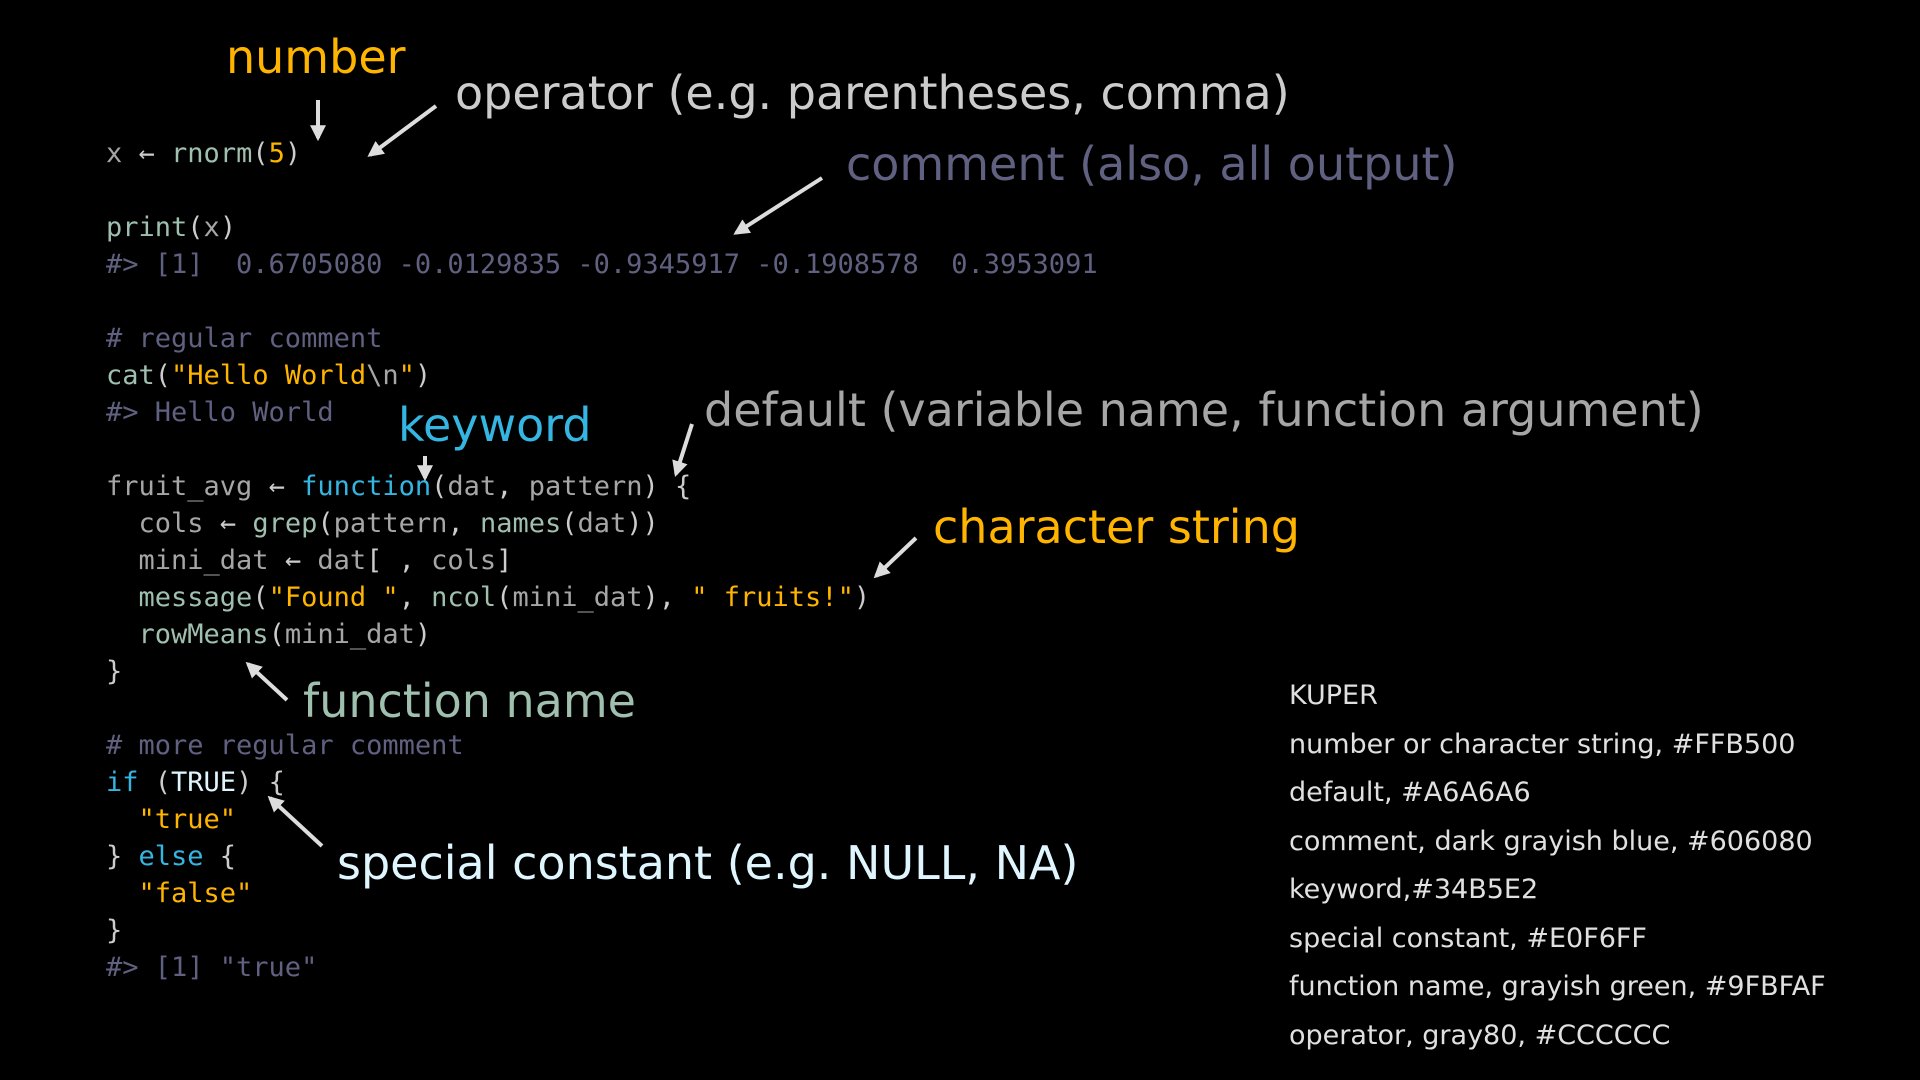 The height and width of the screenshot is (1080, 1920). I want to click on operator-annotation: operator (e.g. parentheses, comma), so click(872, 93).